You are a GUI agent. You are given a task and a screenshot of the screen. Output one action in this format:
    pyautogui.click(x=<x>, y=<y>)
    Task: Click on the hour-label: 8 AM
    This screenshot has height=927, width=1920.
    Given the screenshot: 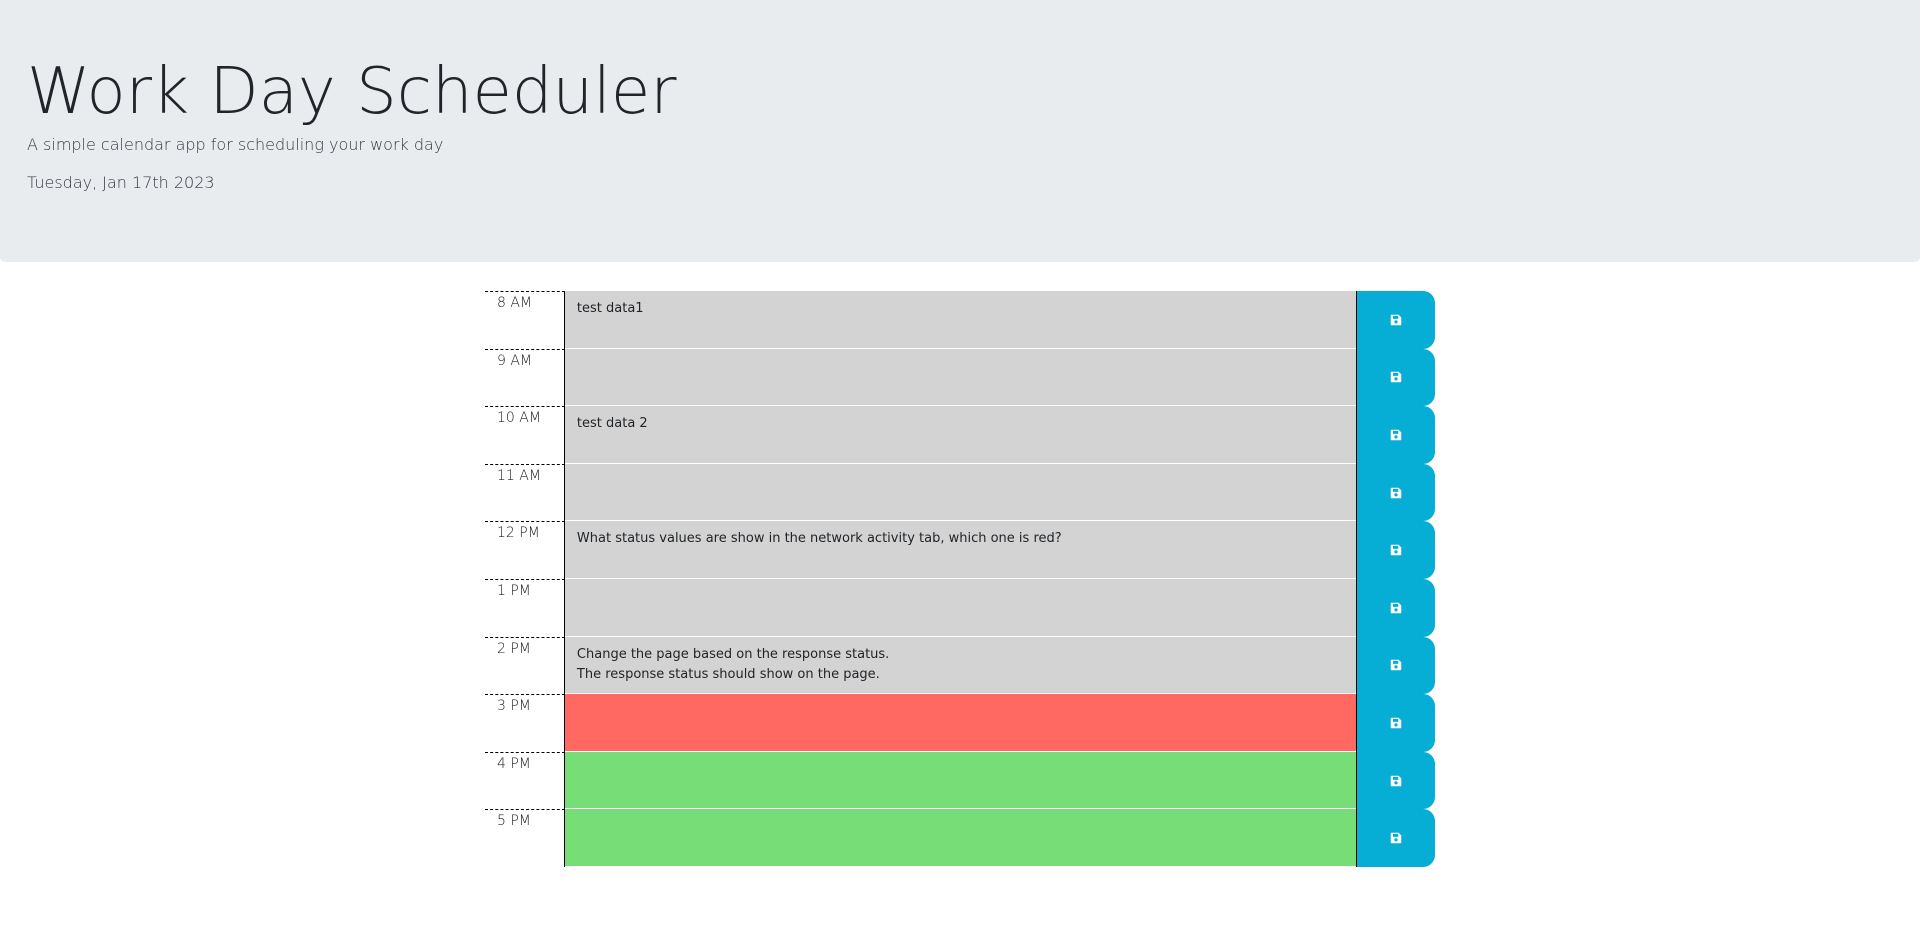 What is the action you would take?
    pyautogui.click(x=525, y=320)
    